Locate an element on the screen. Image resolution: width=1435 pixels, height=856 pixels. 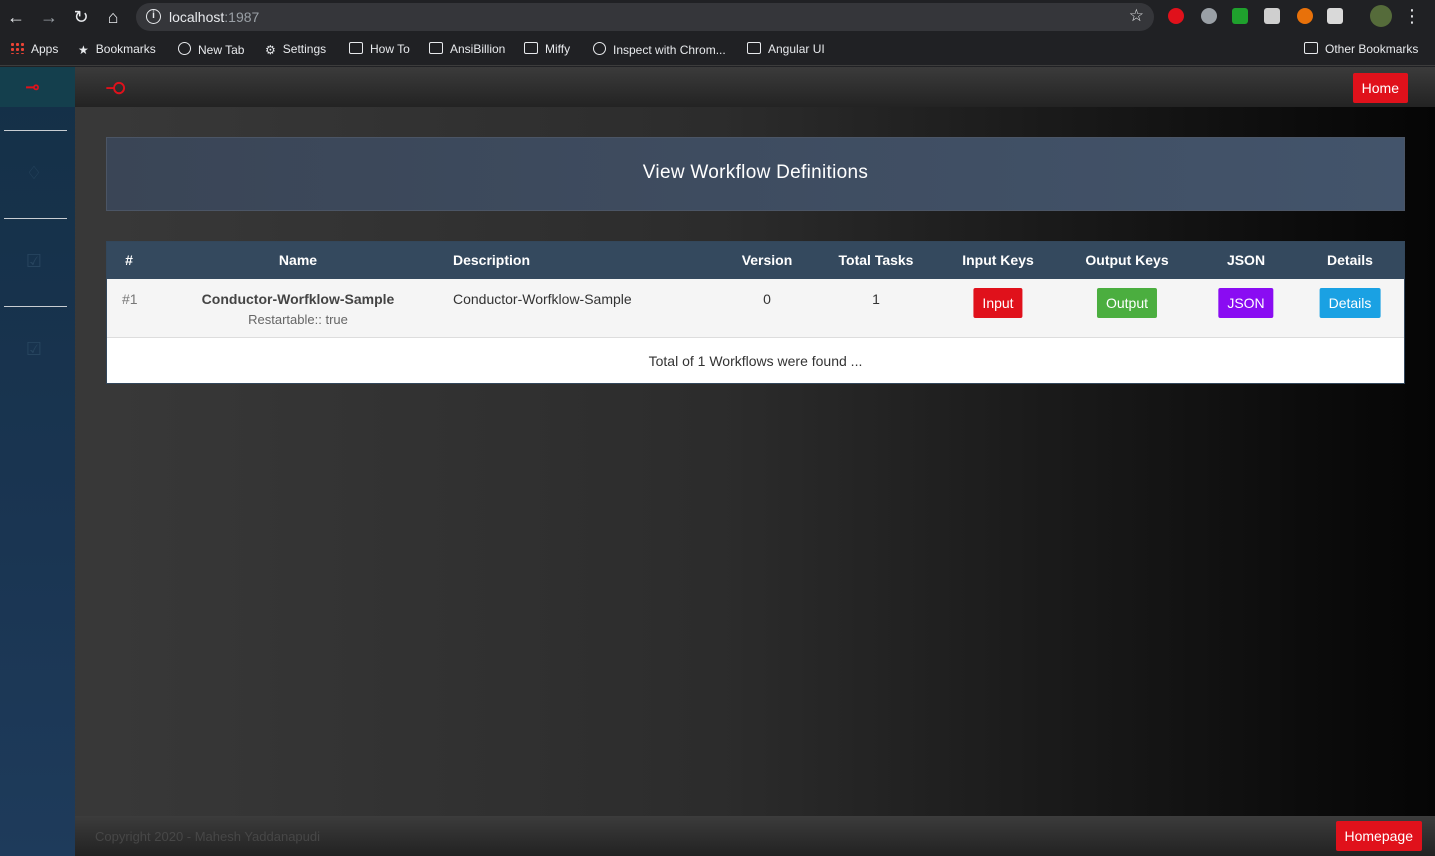
home-icon: ⌂ is located at coordinates (113, 17).